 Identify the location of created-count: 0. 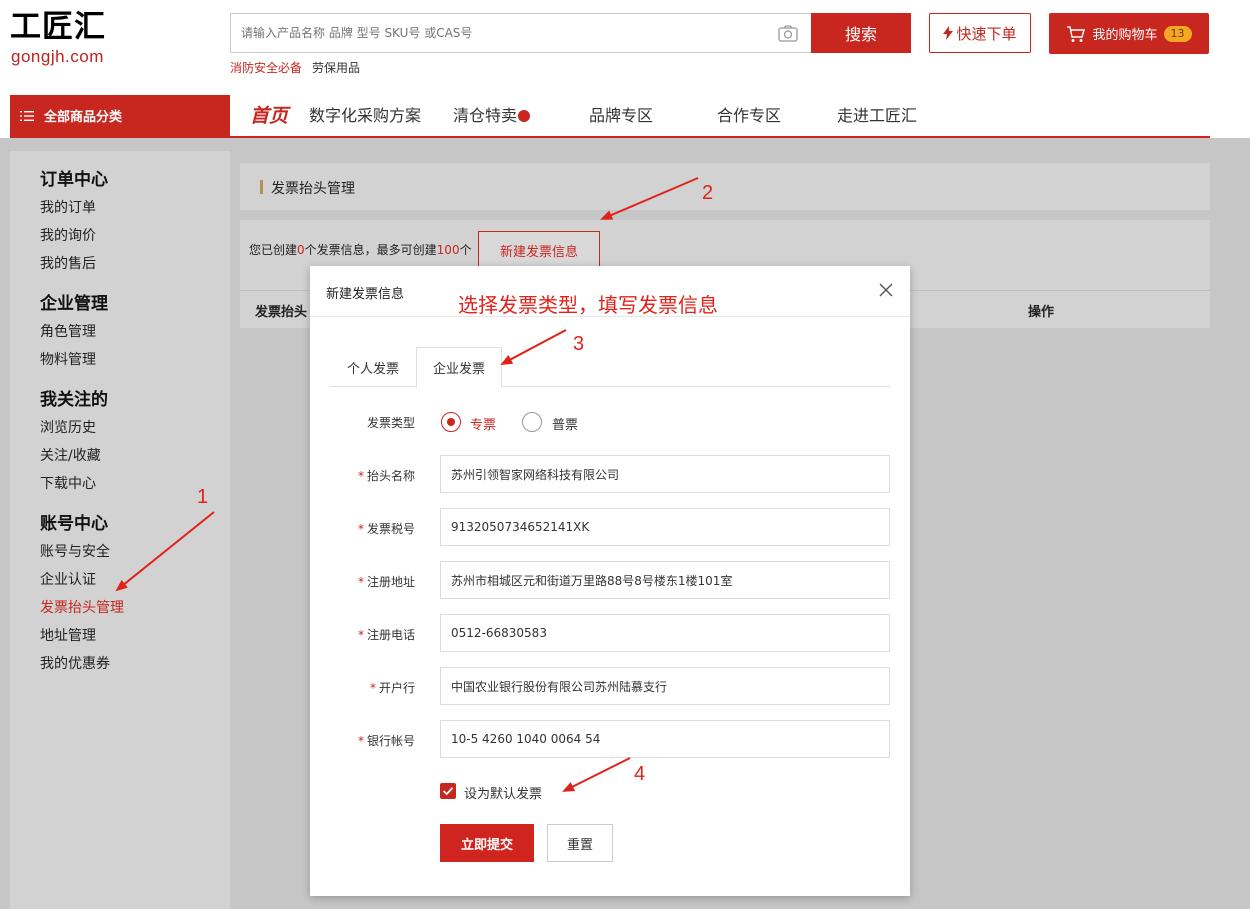
(301, 250).